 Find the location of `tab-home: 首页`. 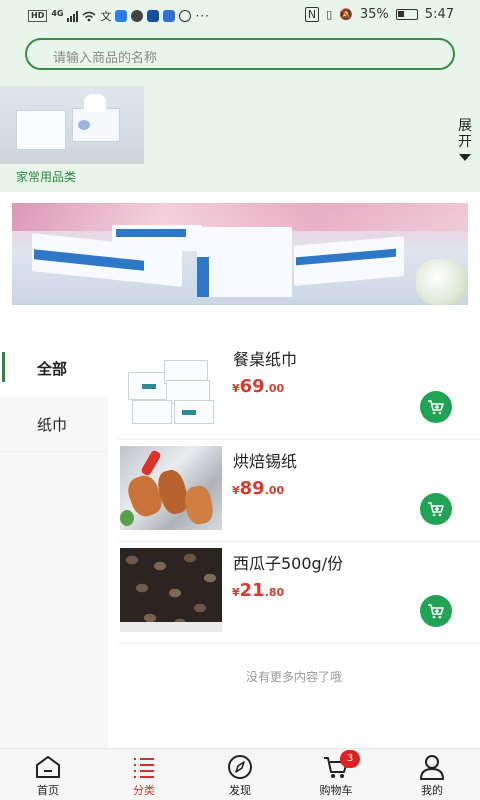

tab-home: 首页 is located at coordinates (48, 774).